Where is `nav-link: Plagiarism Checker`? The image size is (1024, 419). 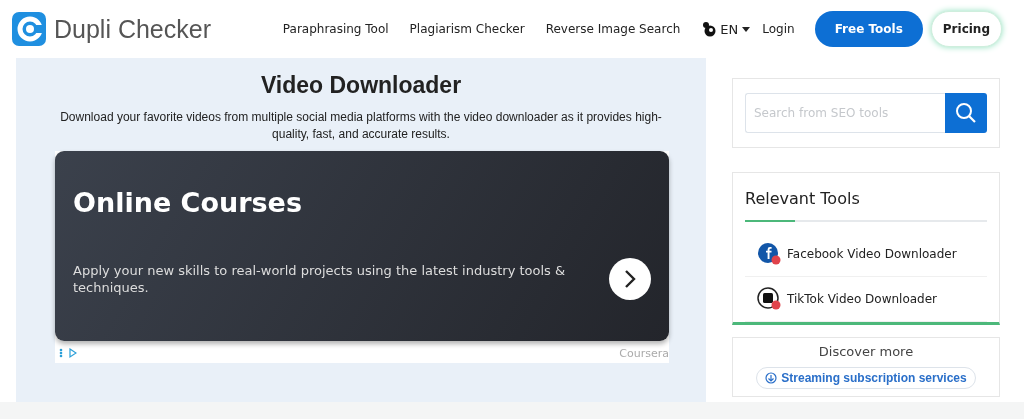
nav-link: Plagiarism Checker is located at coordinates (467, 29).